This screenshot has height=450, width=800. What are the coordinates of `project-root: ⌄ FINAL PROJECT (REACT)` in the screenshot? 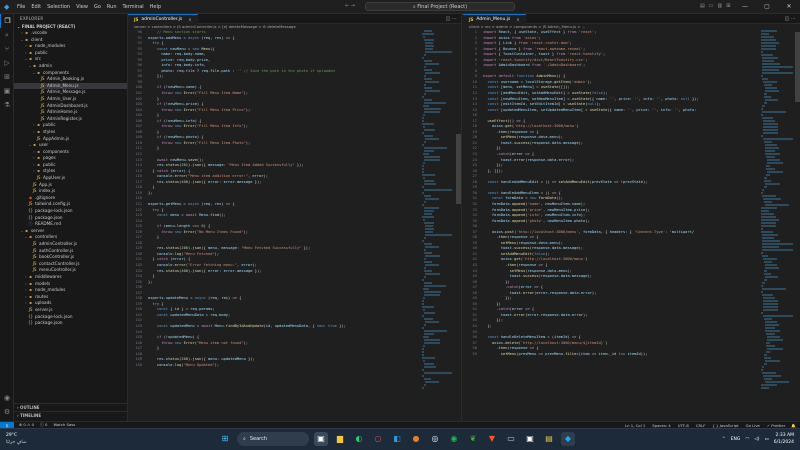 It's located at (70, 26).